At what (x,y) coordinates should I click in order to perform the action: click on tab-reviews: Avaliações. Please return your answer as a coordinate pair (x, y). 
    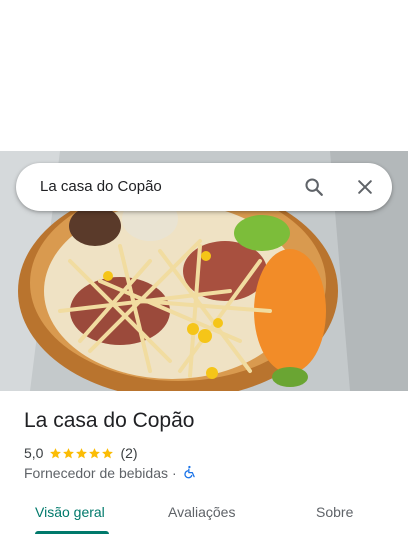
    Looking at the image, I should click on (201, 512).